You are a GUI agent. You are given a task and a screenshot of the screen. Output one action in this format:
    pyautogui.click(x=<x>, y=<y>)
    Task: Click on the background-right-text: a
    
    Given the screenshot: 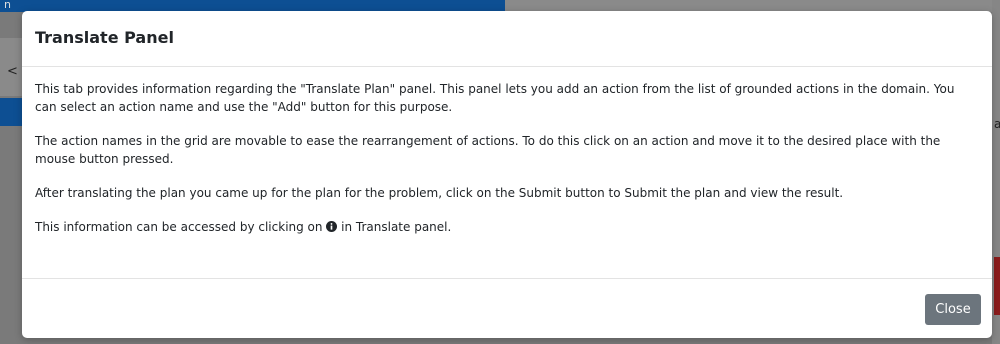 What is the action you would take?
    pyautogui.click(x=997, y=124)
    